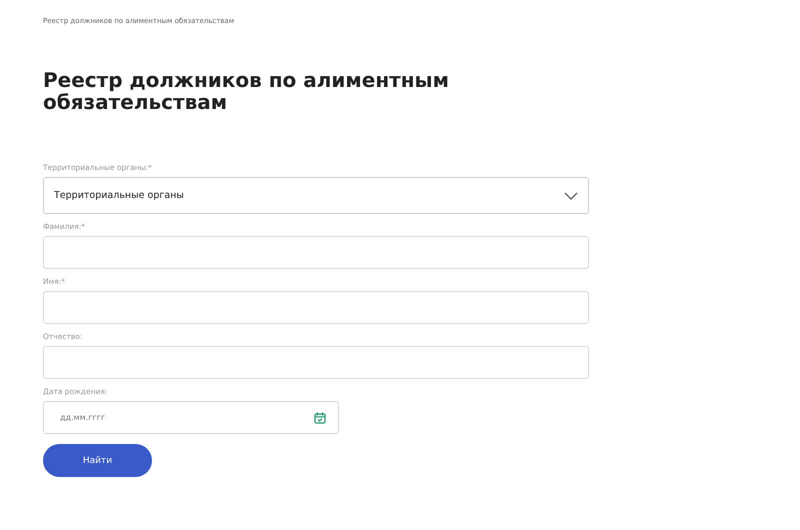 This screenshot has width=800, height=530. Describe the element at coordinates (191, 417) in the screenshot. I see `date-field: дд.мм.гггг` at that location.